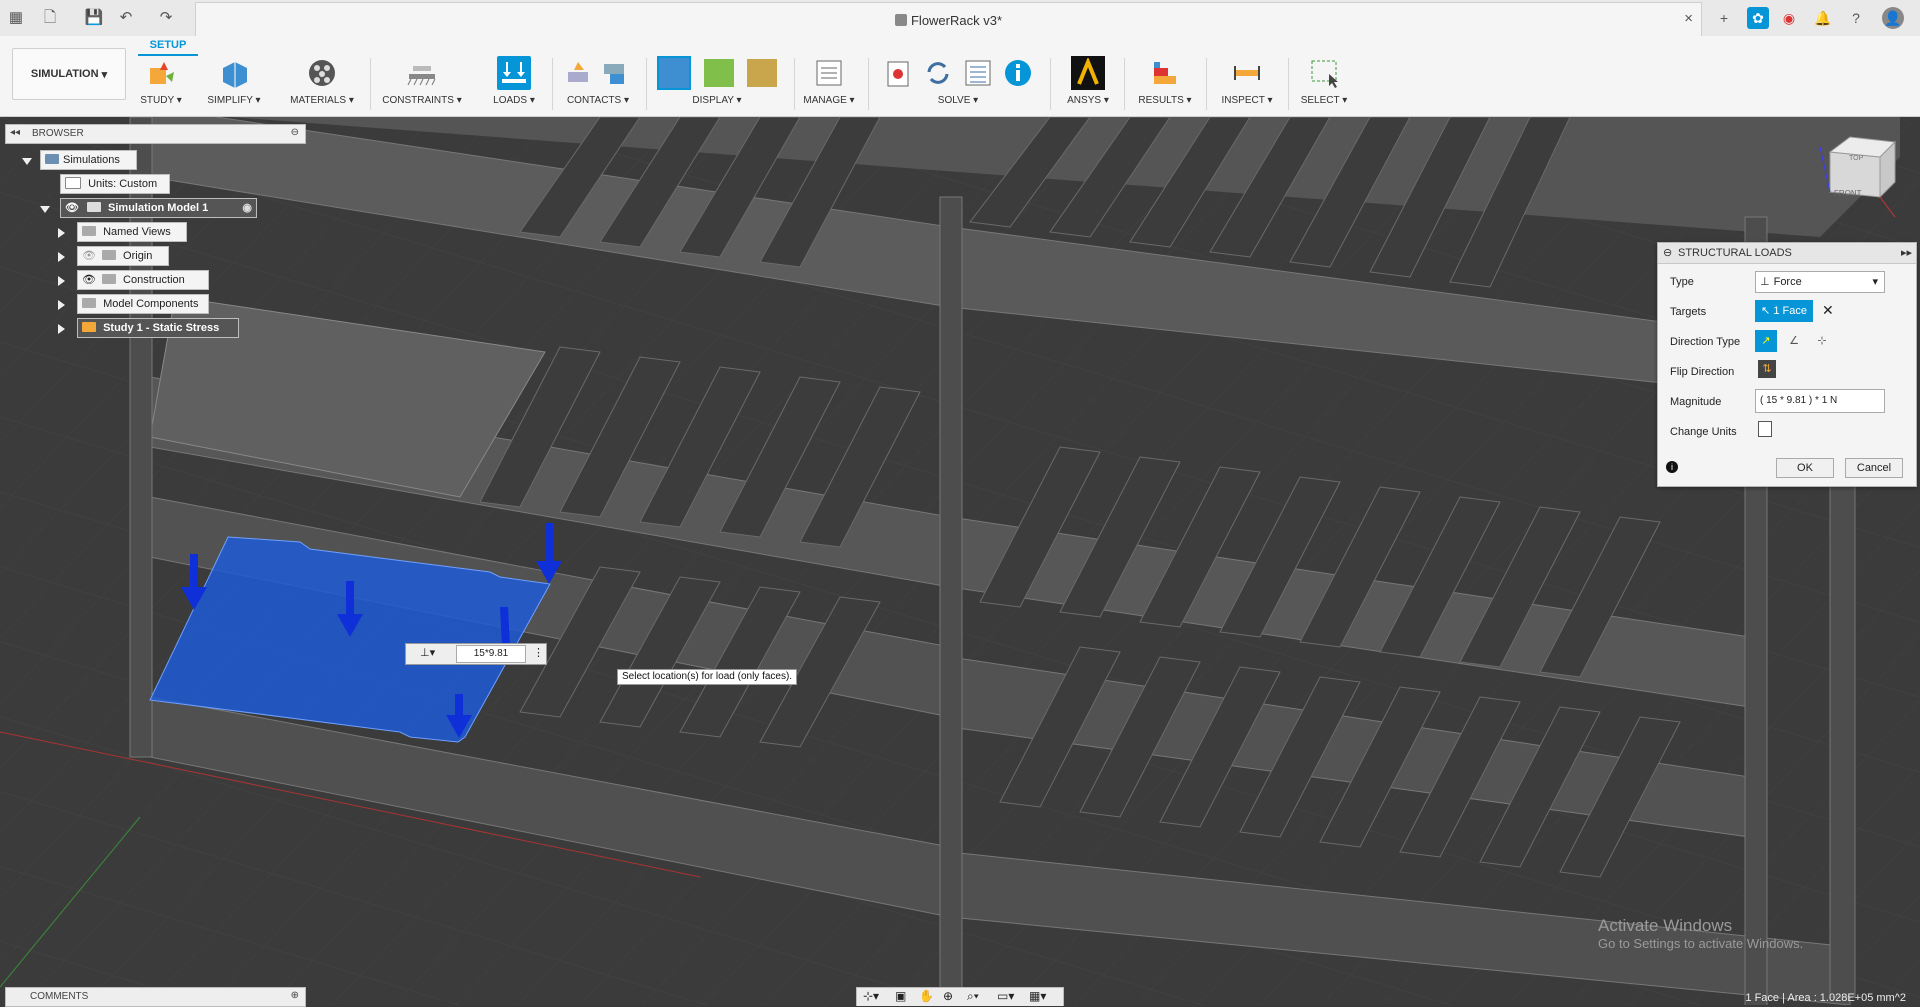  I want to click on ansys-icon, so click(1088, 73).